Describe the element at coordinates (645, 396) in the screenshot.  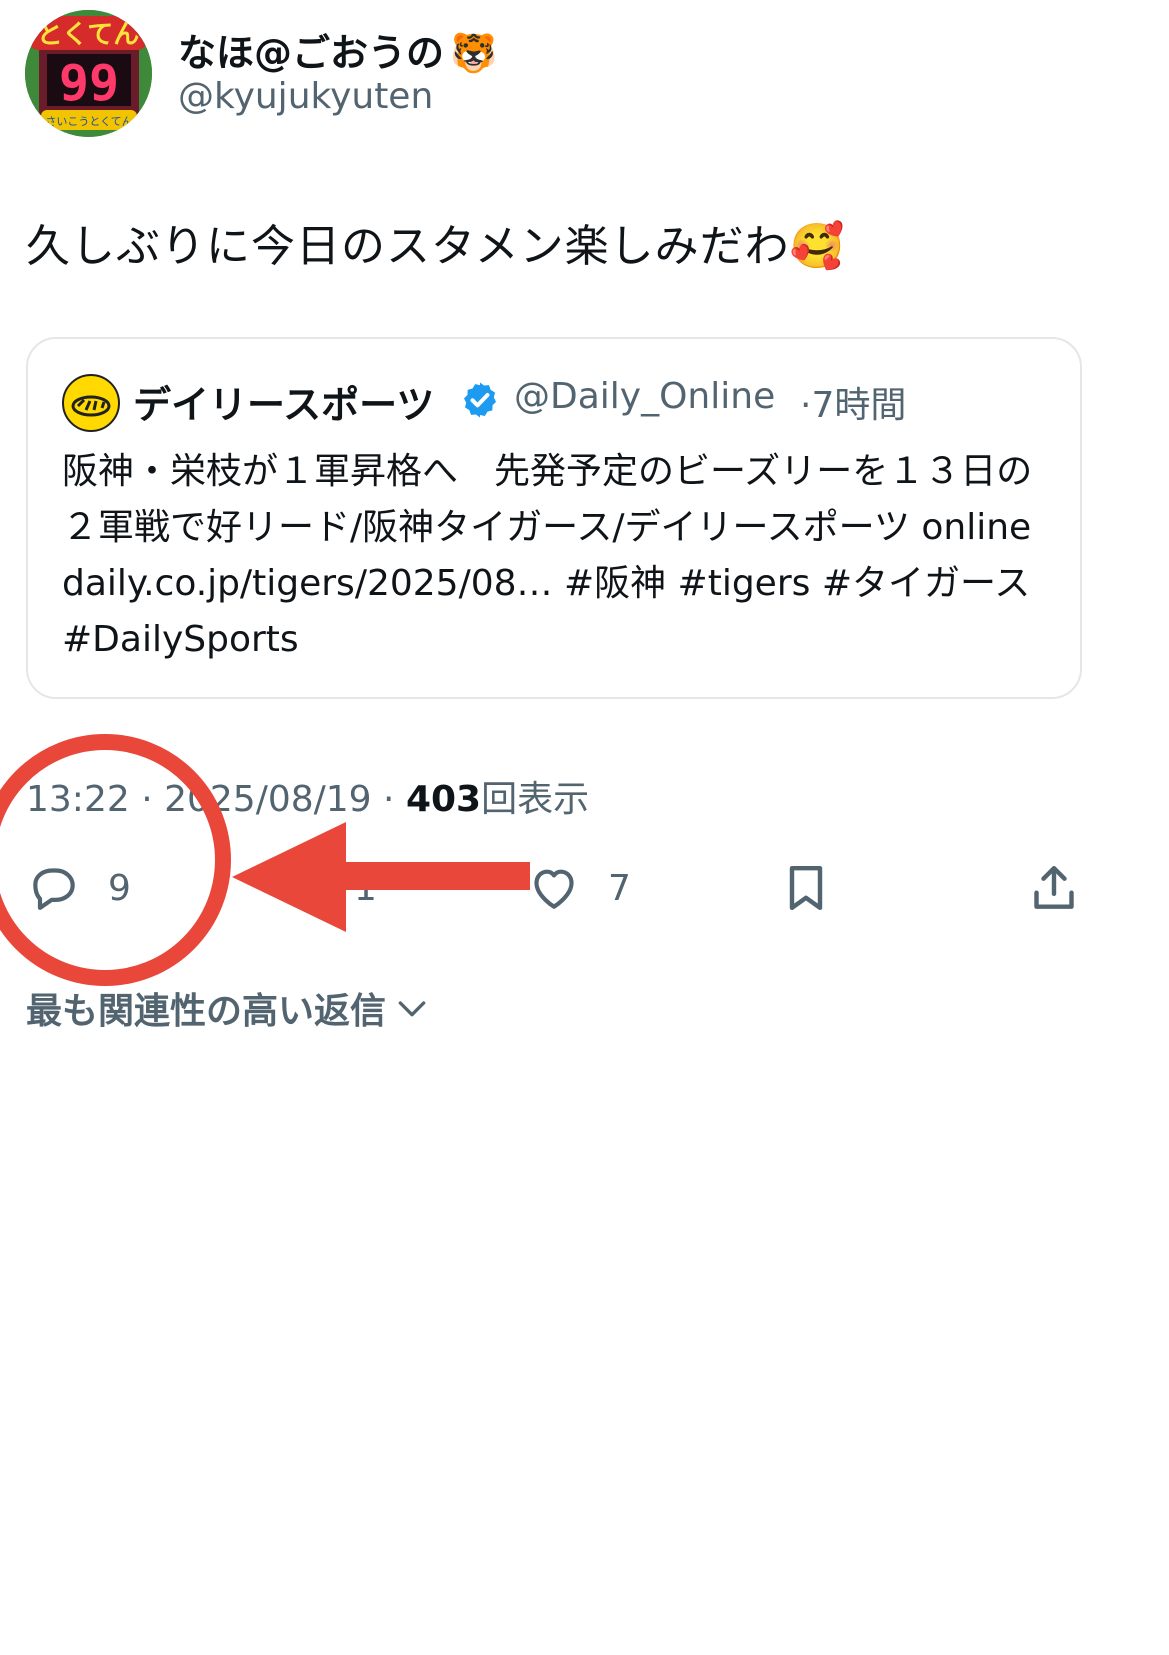
I see `quote-author-handle: @Daily_Online` at that location.